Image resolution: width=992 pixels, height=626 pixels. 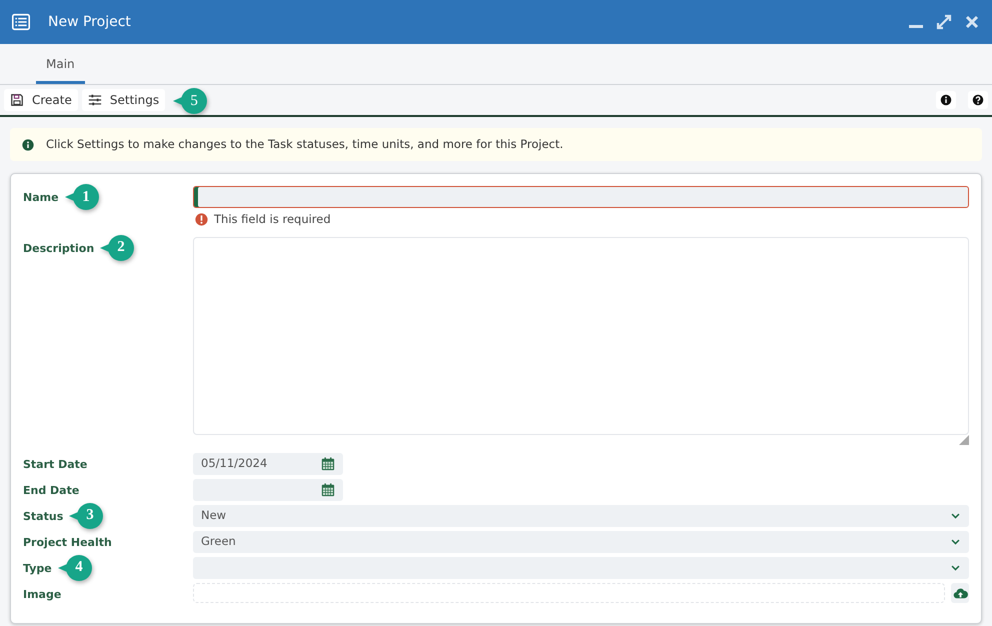 What do you see at coordinates (121, 247) in the screenshot?
I see `callout-badge: 2` at bounding box center [121, 247].